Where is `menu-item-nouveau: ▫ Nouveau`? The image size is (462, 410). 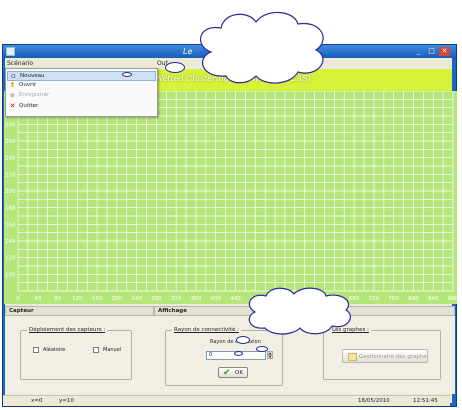
menu-item-nouveau: ▫ Nouveau is located at coordinates (81, 76).